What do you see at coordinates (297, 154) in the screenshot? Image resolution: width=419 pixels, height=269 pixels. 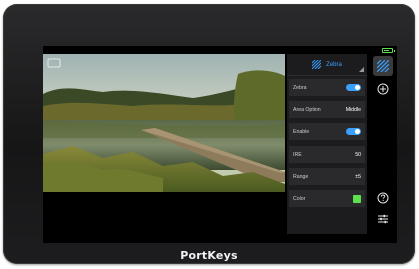 I see `row-label: IRE` at bounding box center [297, 154].